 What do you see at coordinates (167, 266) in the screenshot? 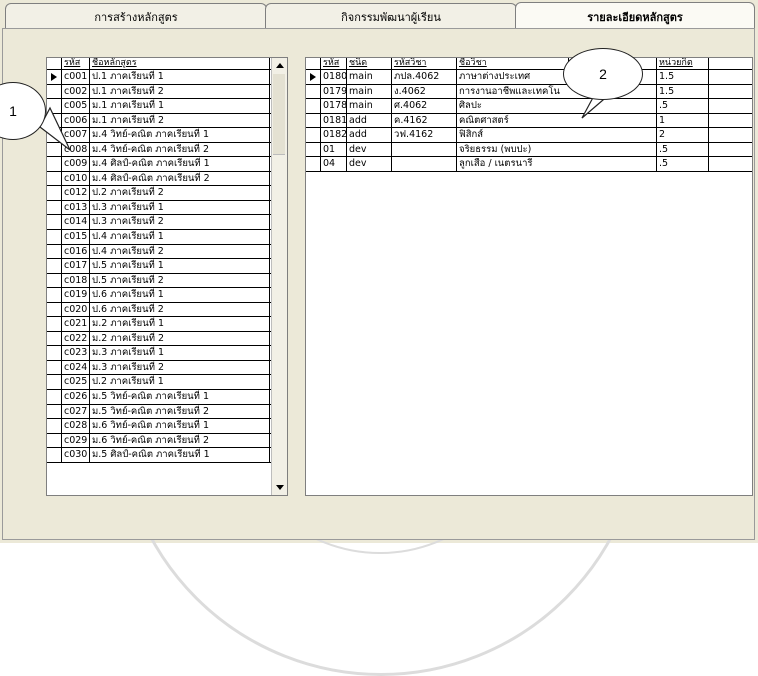
I see `table-row: c017 ป.5 ภาคเรียนที่ 1` at bounding box center [167, 266].